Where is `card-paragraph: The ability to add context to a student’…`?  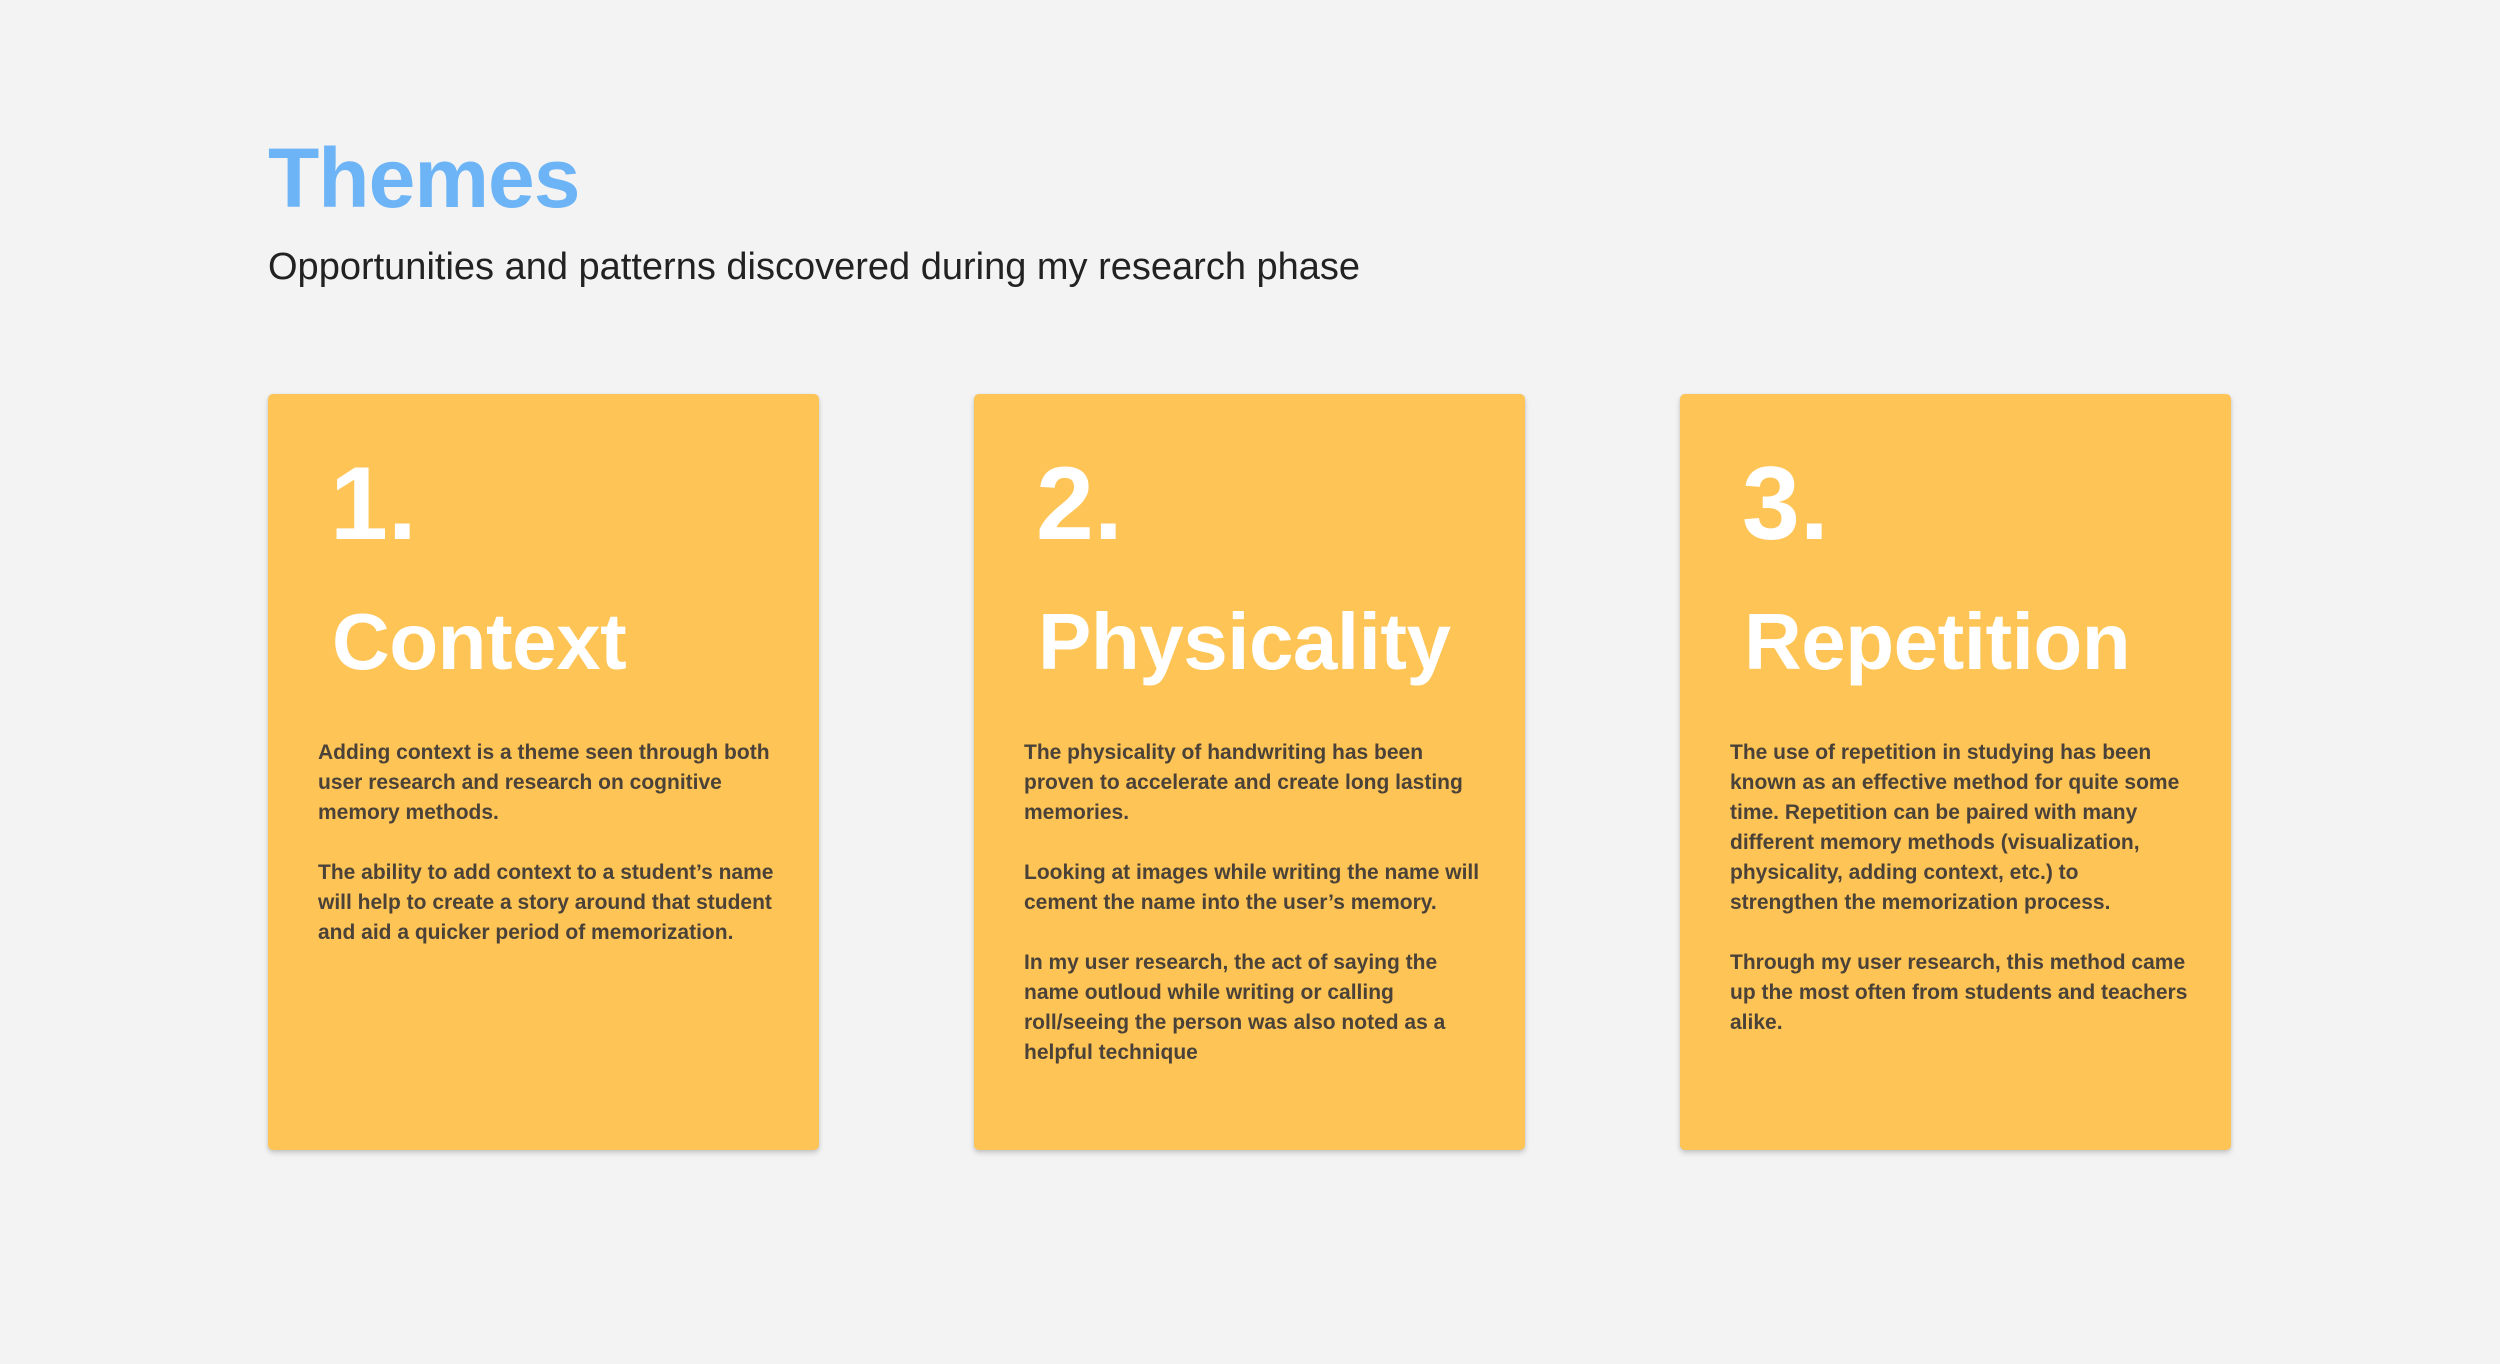
card-paragraph: The ability to add context to a student’… is located at coordinates (546, 902).